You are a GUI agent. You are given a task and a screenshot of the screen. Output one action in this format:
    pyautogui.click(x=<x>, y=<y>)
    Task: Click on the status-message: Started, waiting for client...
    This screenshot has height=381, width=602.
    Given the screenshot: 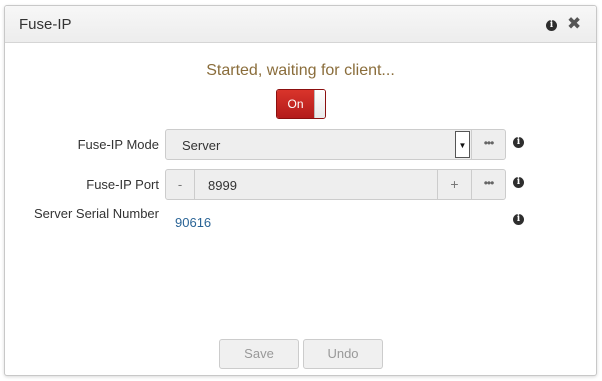 What is the action you would take?
    pyautogui.click(x=300, y=70)
    